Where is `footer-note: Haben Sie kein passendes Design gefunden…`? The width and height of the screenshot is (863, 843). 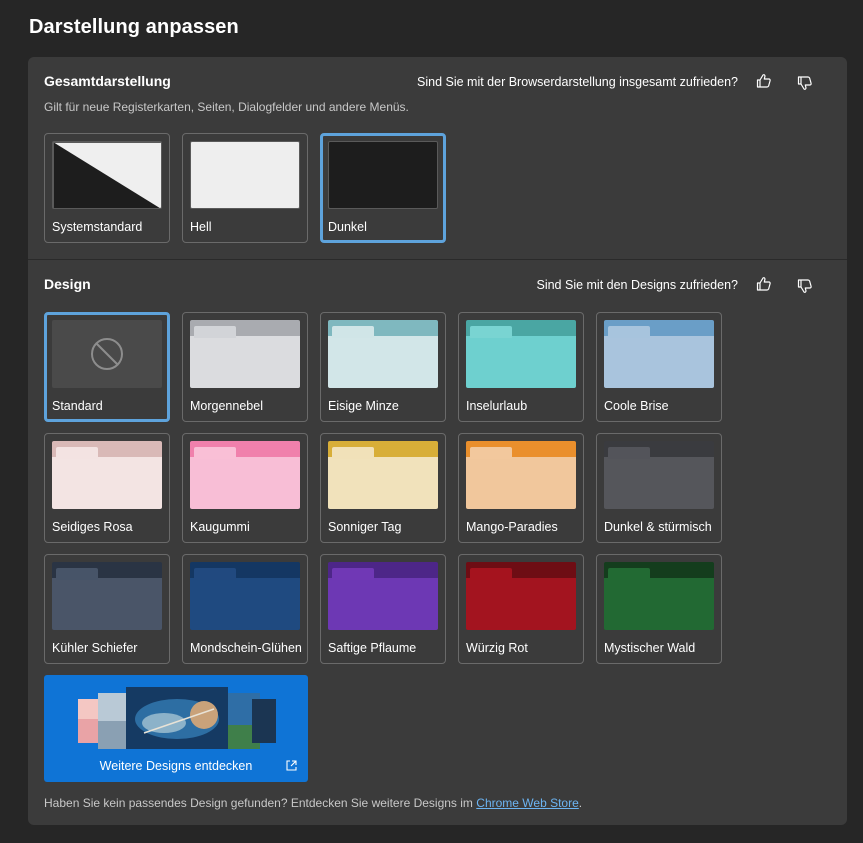
footer-note: Haben Sie kein passendes Design gefunden… is located at coordinates (313, 803).